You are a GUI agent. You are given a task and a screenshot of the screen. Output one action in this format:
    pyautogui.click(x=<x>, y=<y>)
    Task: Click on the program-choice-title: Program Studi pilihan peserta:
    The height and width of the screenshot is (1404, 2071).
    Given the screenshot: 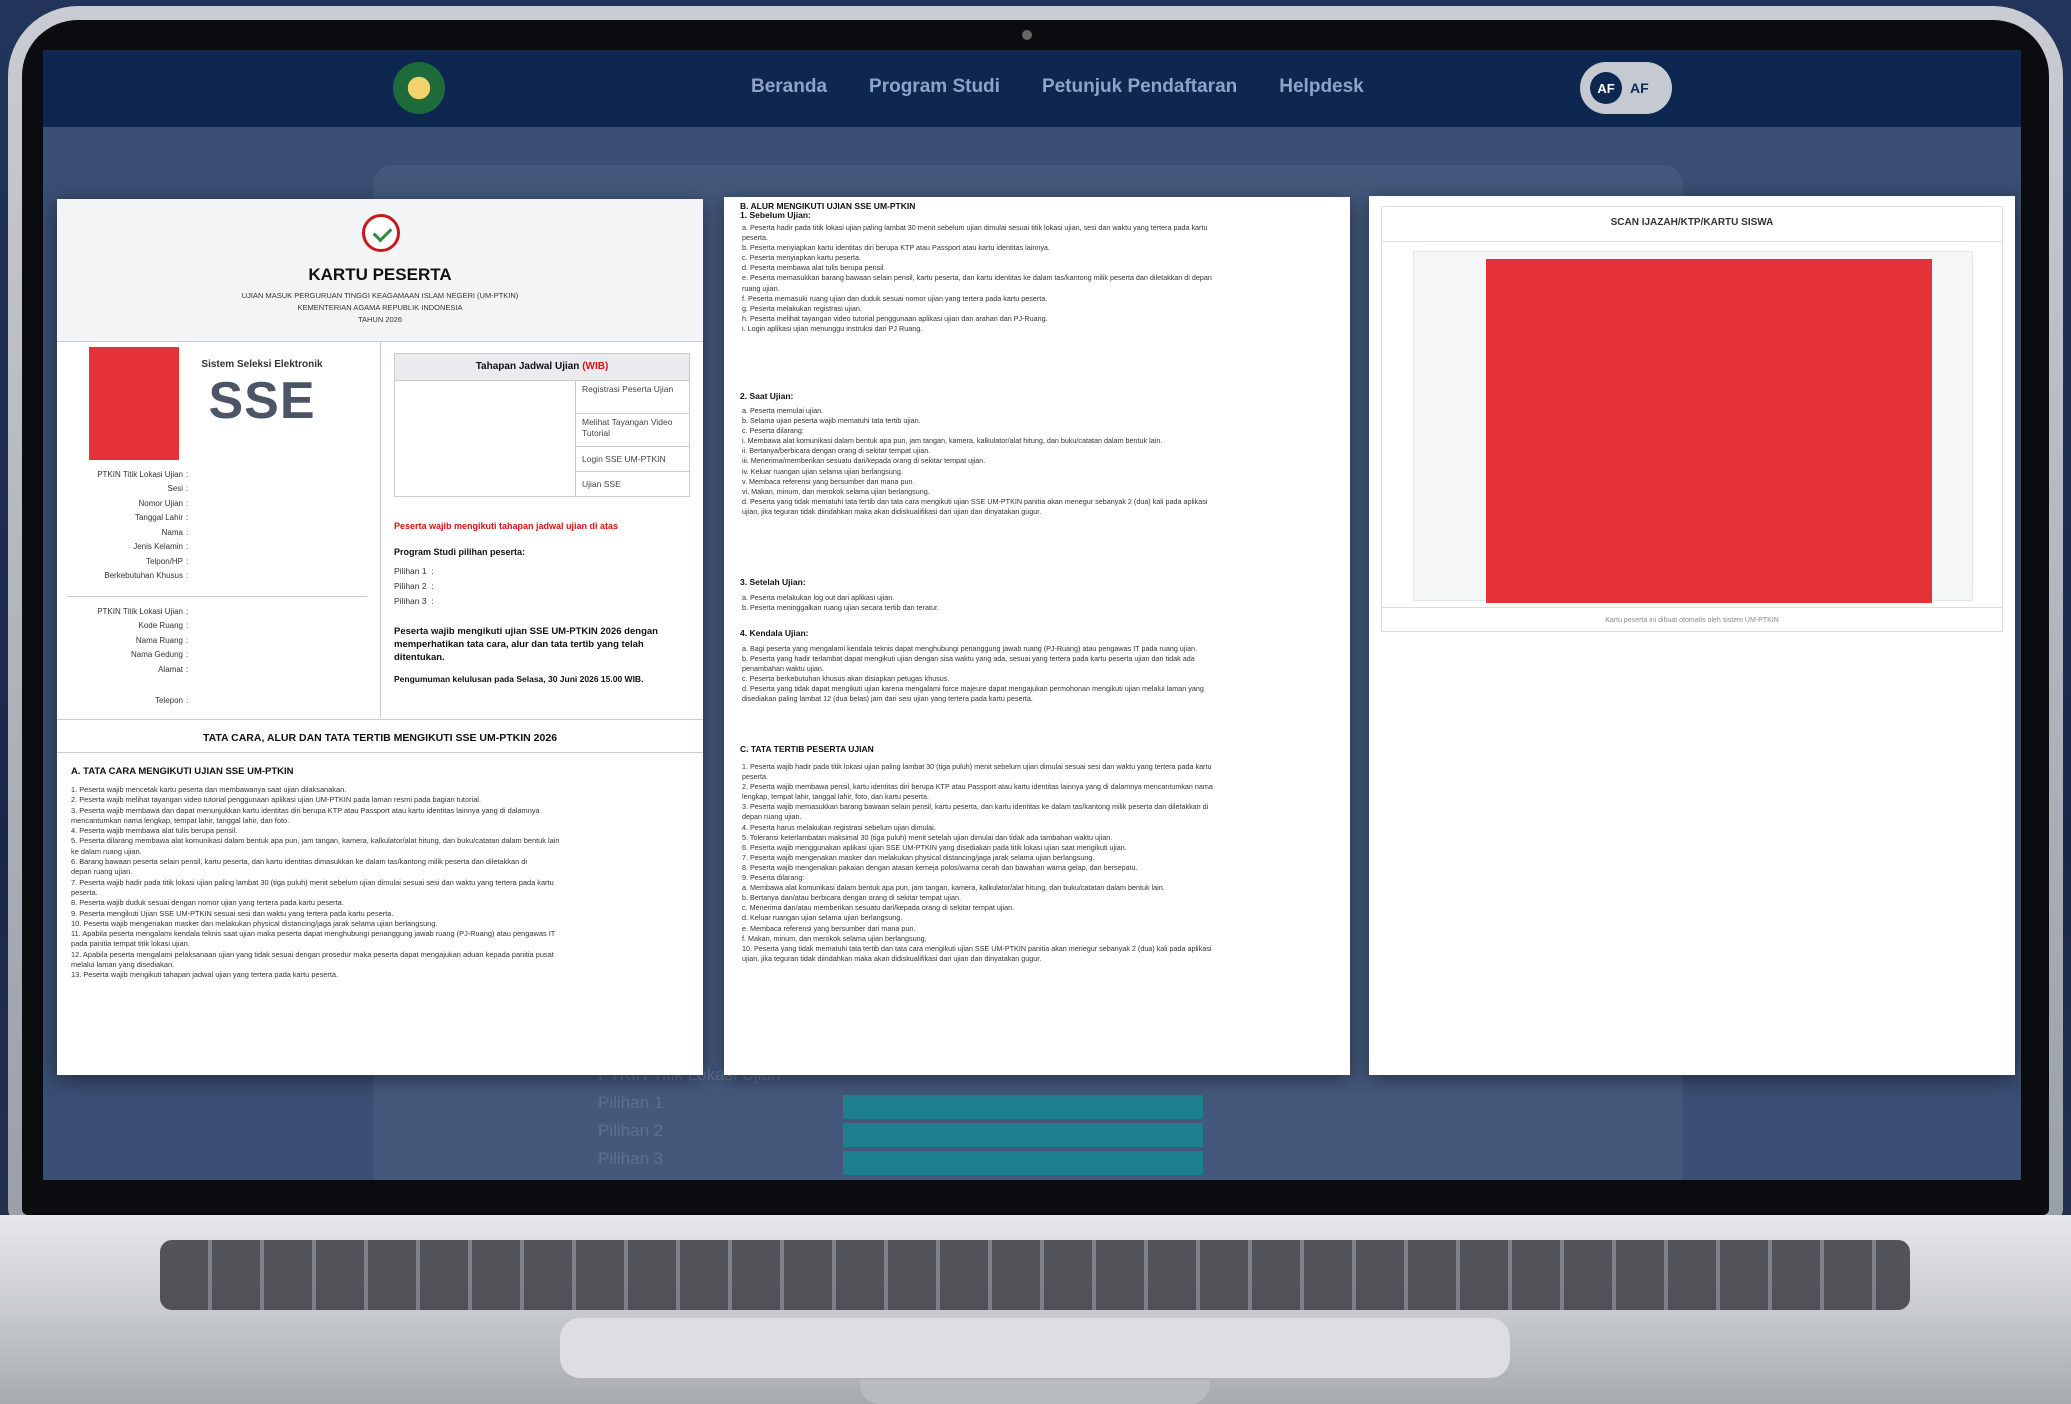 What is the action you would take?
    pyautogui.click(x=460, y=552)
    